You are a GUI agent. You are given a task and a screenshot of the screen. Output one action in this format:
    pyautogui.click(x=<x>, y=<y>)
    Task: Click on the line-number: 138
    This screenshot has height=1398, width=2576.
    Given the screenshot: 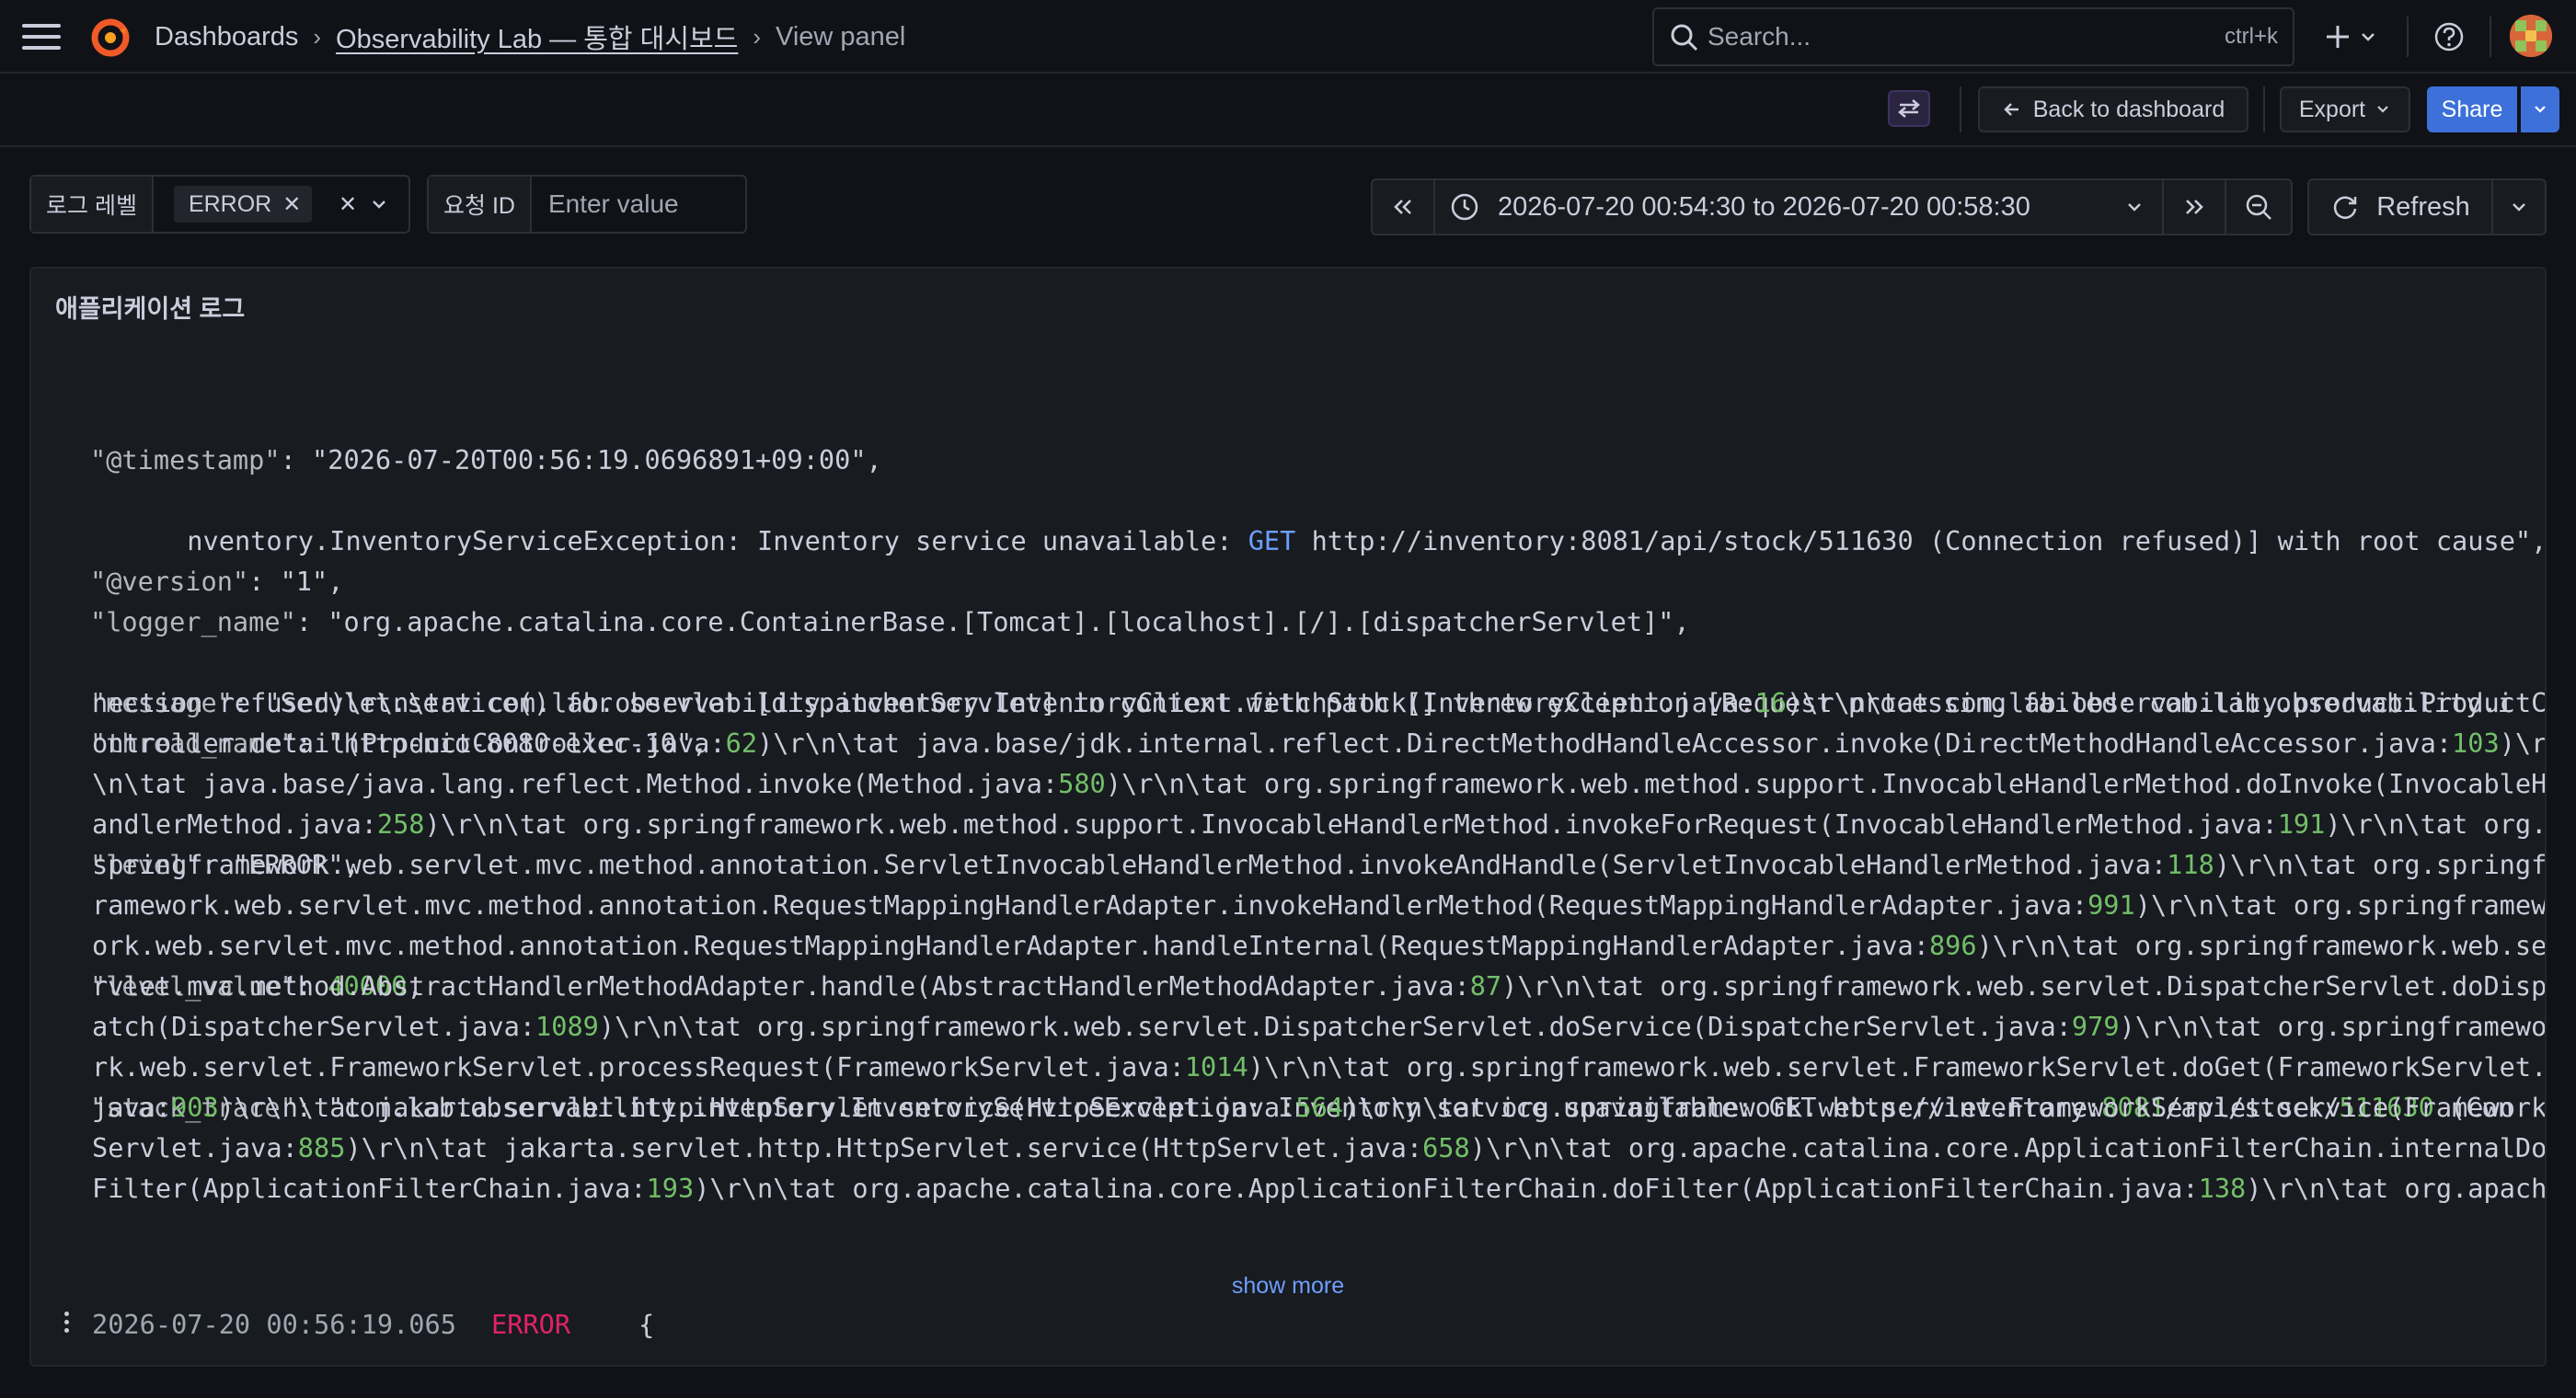 What is the action you would take?
    pyautogui.click(x=2222, y=1188)
    